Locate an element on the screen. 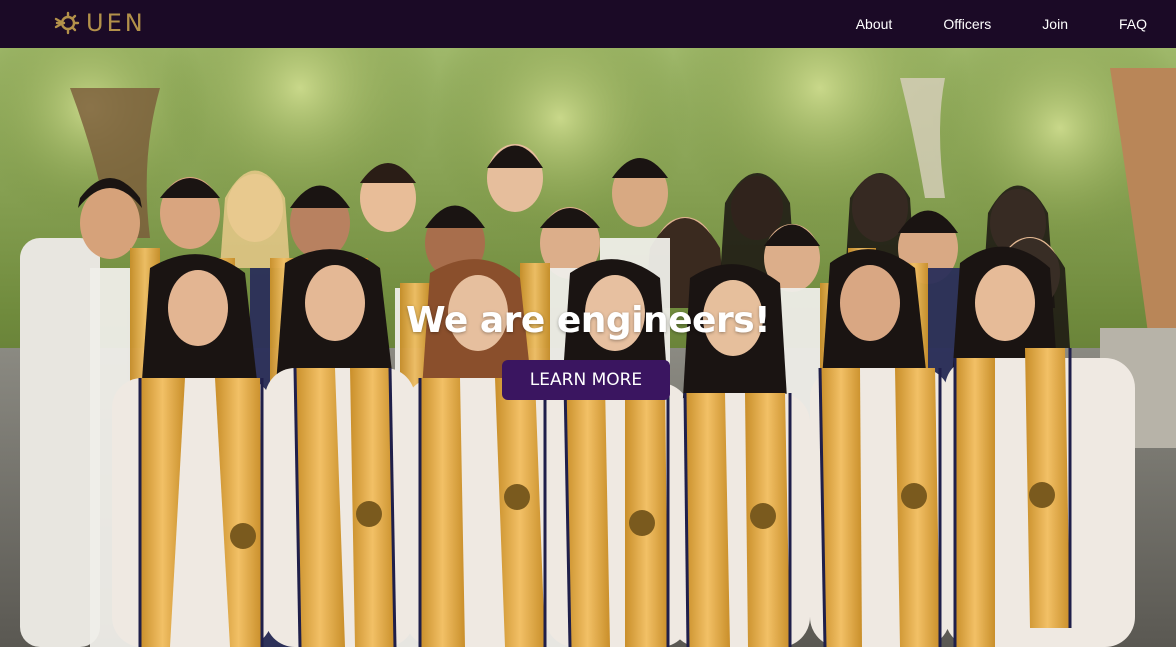  uen-gear-arrow-icon is located at coordinates (67, 23).